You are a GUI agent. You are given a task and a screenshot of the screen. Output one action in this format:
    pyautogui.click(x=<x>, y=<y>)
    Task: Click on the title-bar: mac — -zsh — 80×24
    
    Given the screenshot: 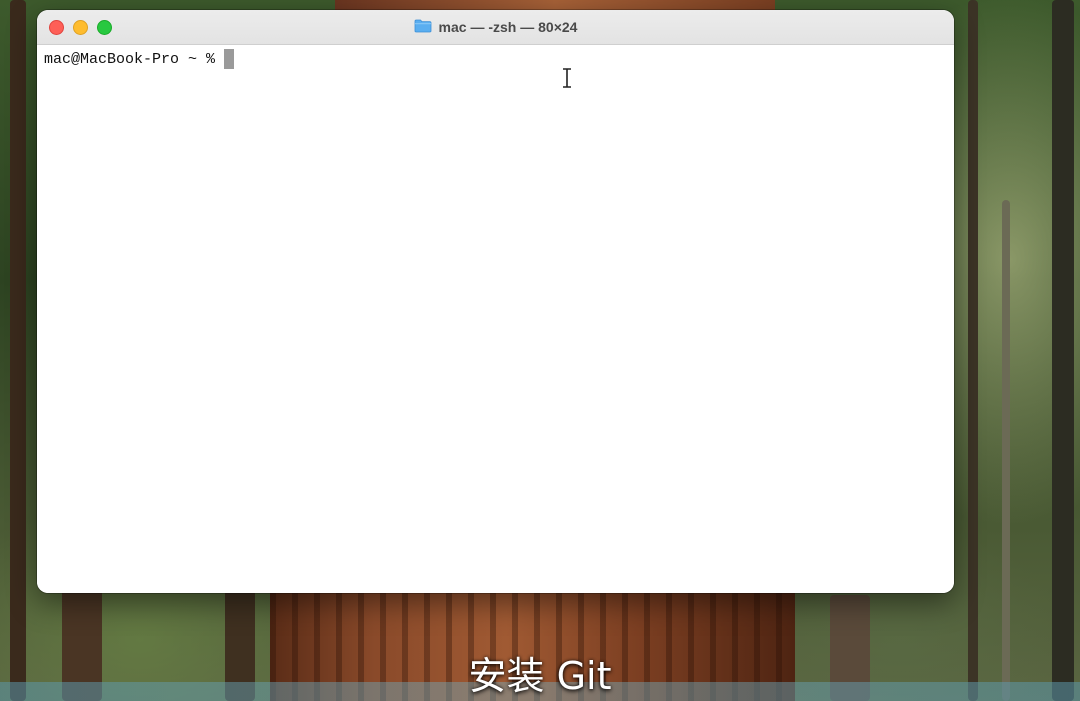 What is the action you would take?
    pyautogui.click(x=495, y=27)
    